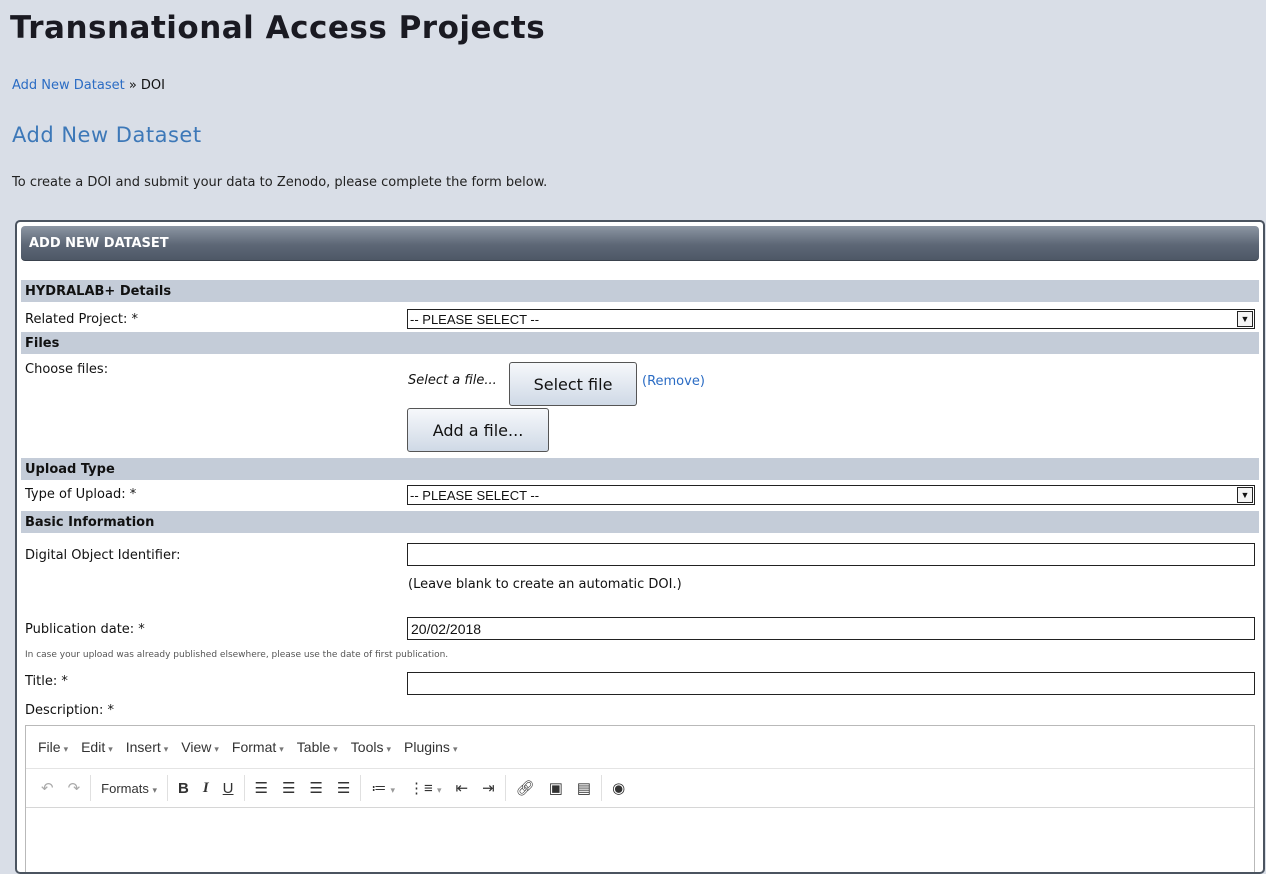 This screenshot has width=1266, height=874. I want to click on type-of-upload-label: Type of Upload: *, so click(81, 494).